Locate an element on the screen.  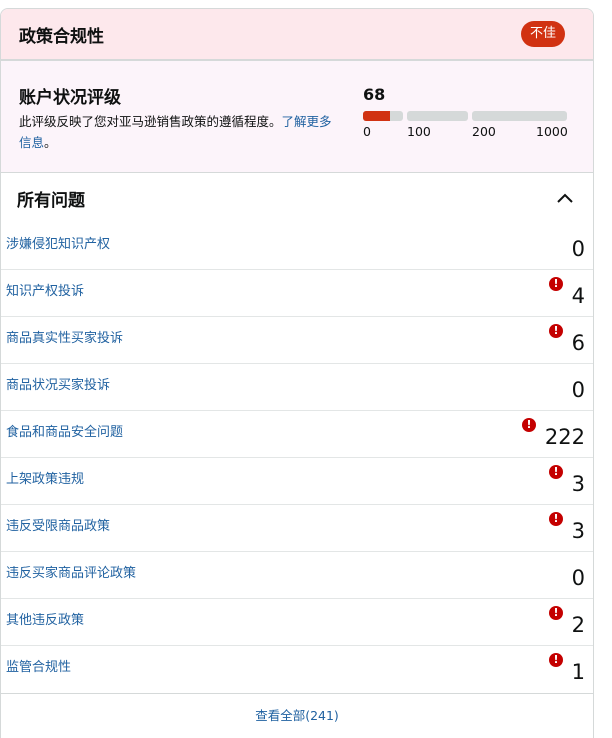
issue-row: 违反买家商品评论政策 0 is located at coordinates (297, 575).